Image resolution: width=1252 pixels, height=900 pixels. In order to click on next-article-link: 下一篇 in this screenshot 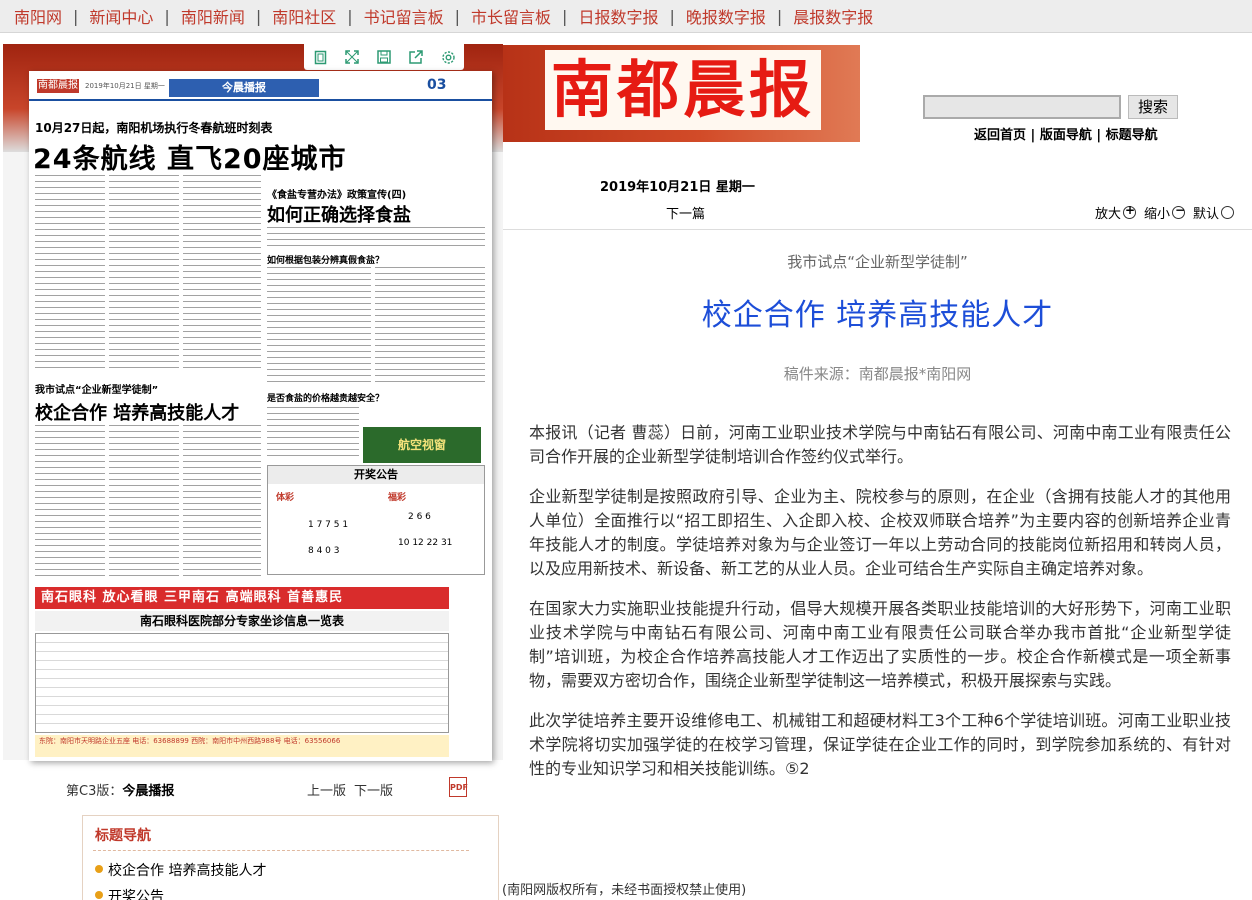, I will do `click(685, 212)`.